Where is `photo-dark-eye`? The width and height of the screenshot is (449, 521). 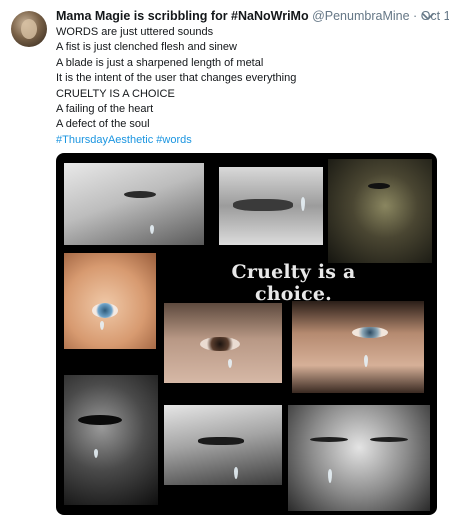 photo-dark-eye is located at coordinates (111, 440).